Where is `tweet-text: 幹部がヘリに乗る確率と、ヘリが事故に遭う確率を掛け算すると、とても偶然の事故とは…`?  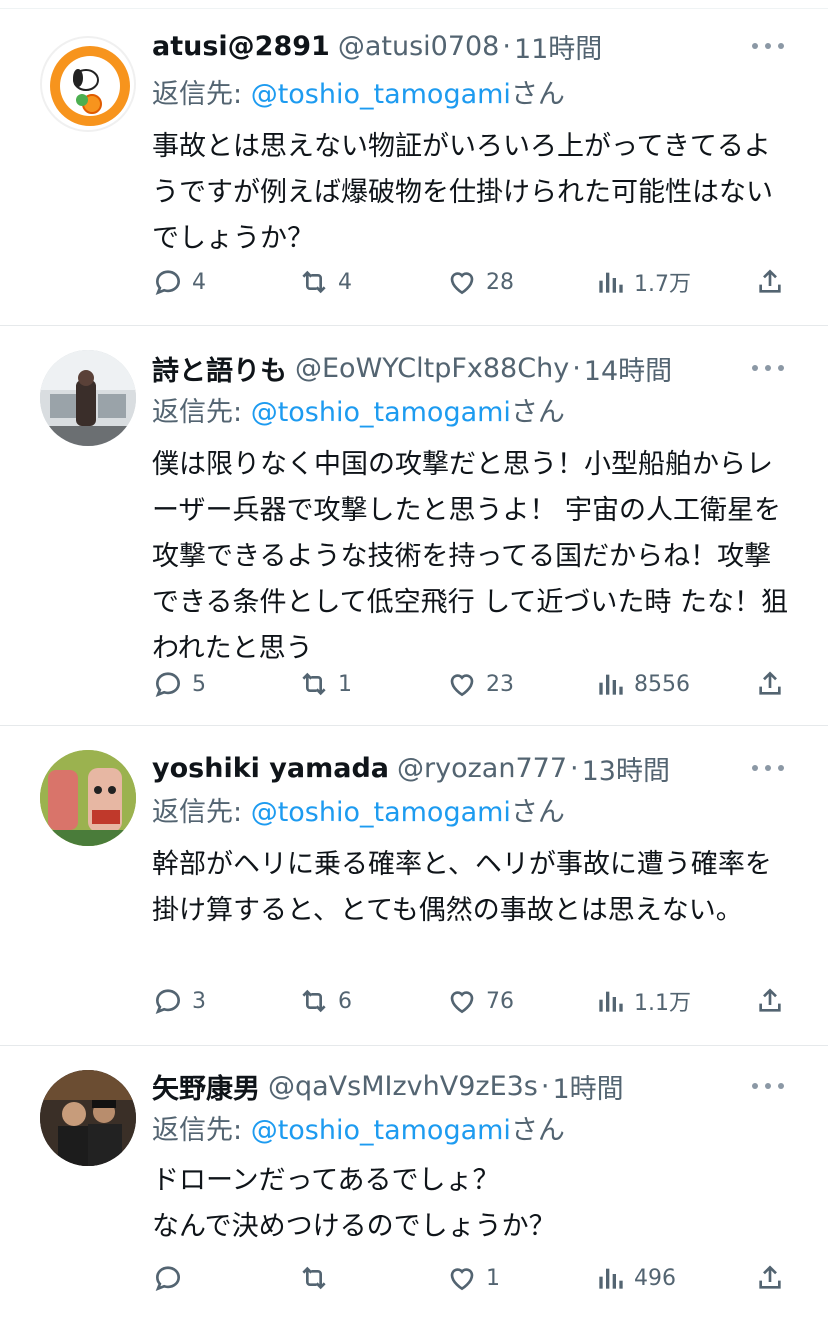
tweet-text: 幹部がヘリに乗る確率と、ヘリが事故に遭う確率を掛け算すると、とても偶然の事故とは… is located at coordinates (462, 887).